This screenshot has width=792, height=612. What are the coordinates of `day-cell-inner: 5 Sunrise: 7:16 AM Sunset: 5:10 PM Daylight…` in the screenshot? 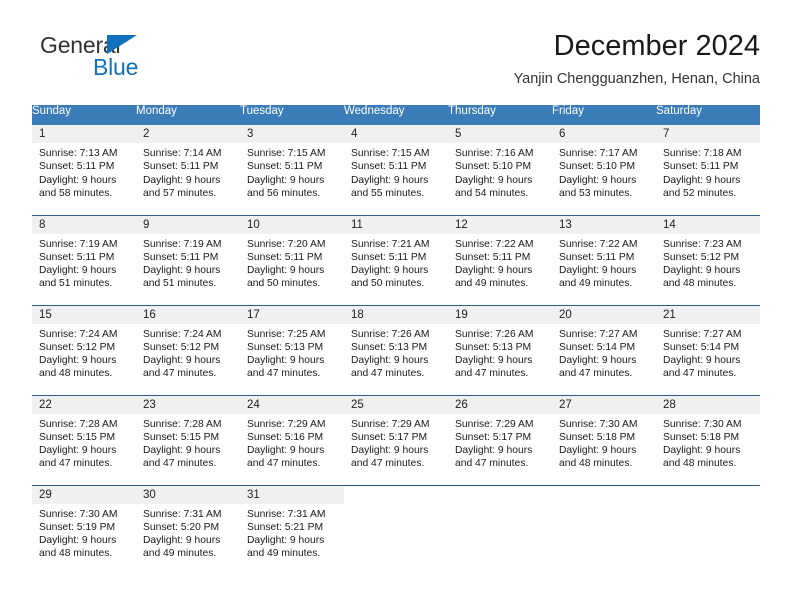 It's located at (500, 170).